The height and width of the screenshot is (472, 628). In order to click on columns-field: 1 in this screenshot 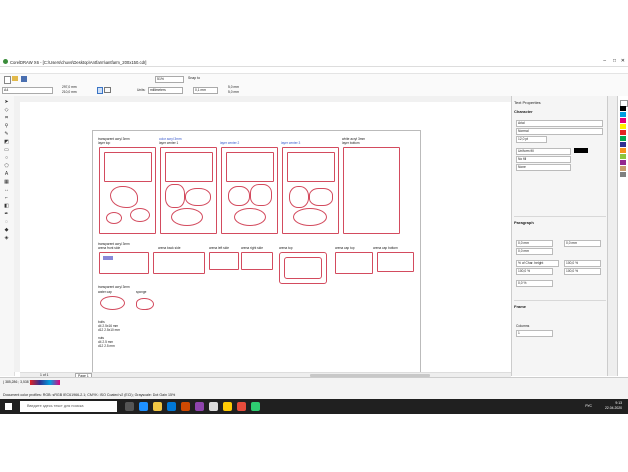, I will do `click(534, 333)`.